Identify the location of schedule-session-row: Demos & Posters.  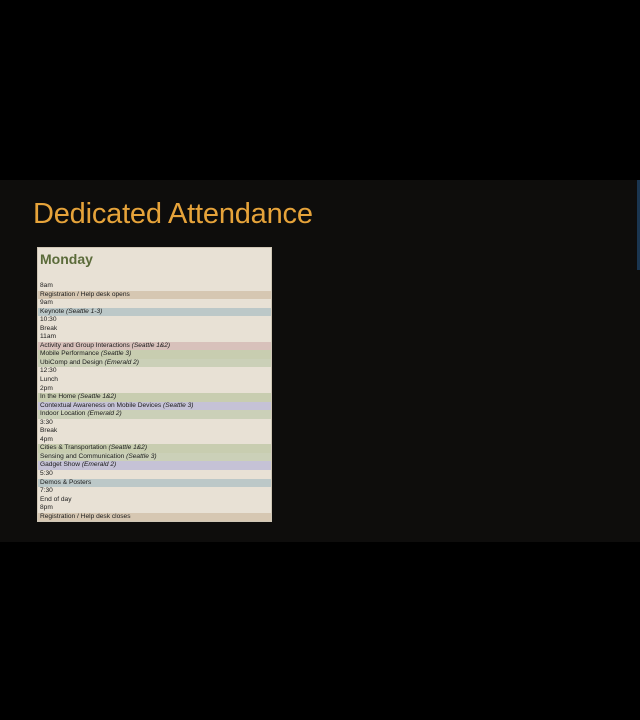
(154, 483).